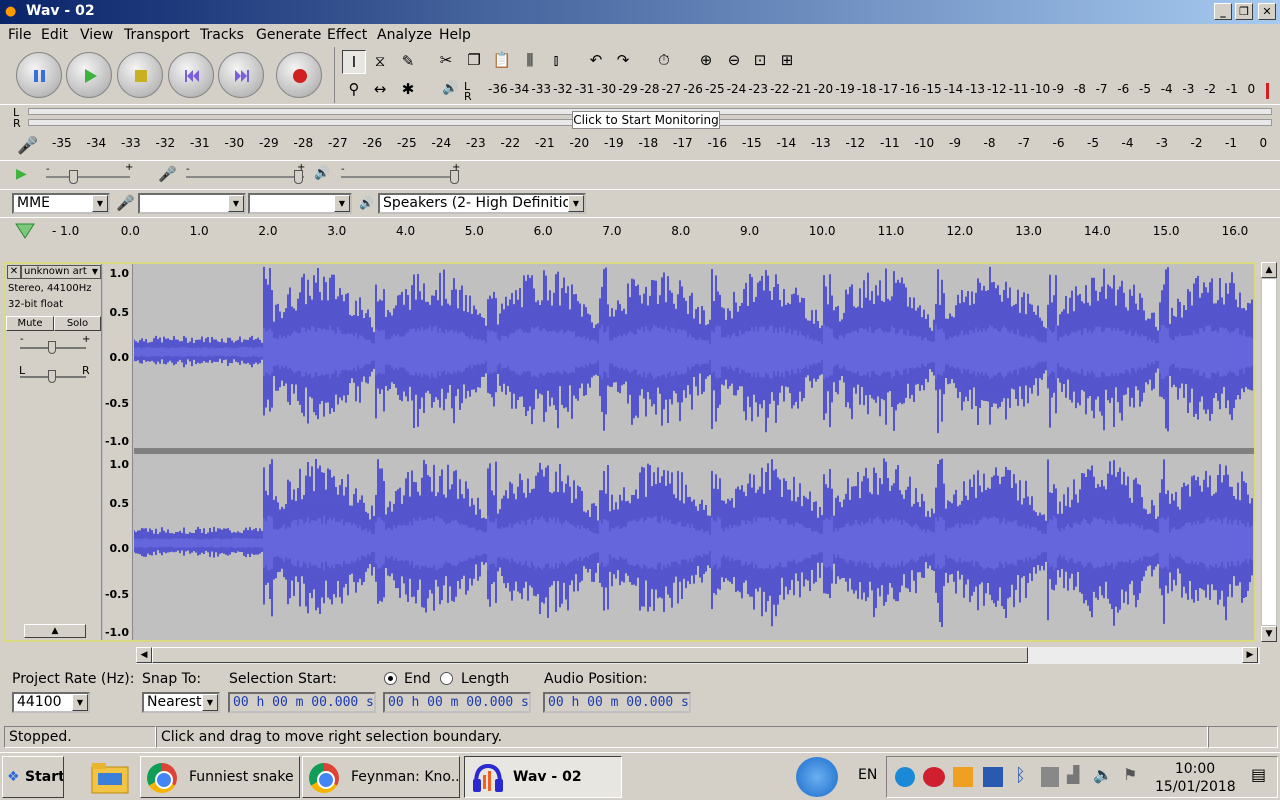 Image resolution: width=1280 pixels, height=800 pixels. I want to click on bluetooth-icon: ᛒ, so click(1020, 775).